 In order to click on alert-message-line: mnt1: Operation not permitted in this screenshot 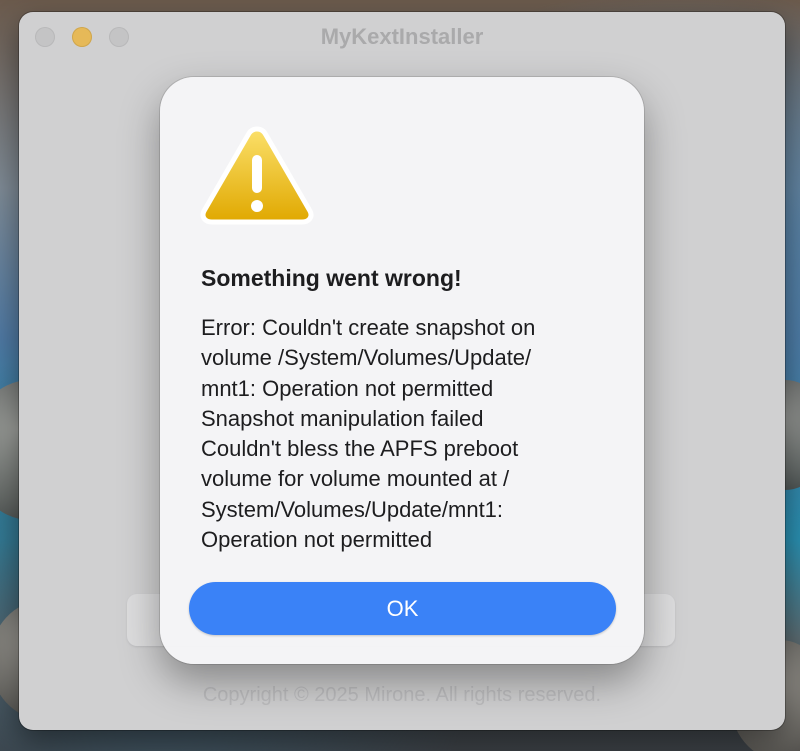, I will do `click(347, 388)`.